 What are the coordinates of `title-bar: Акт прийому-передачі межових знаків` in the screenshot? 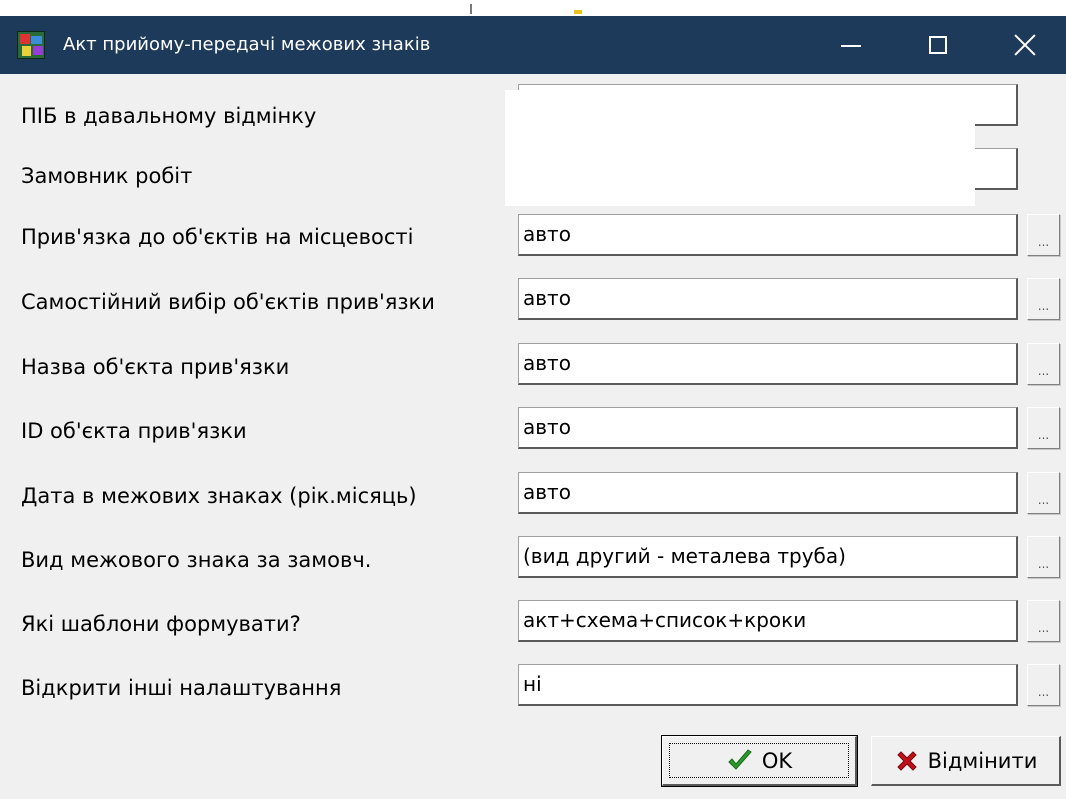 It's located at (533, 45).